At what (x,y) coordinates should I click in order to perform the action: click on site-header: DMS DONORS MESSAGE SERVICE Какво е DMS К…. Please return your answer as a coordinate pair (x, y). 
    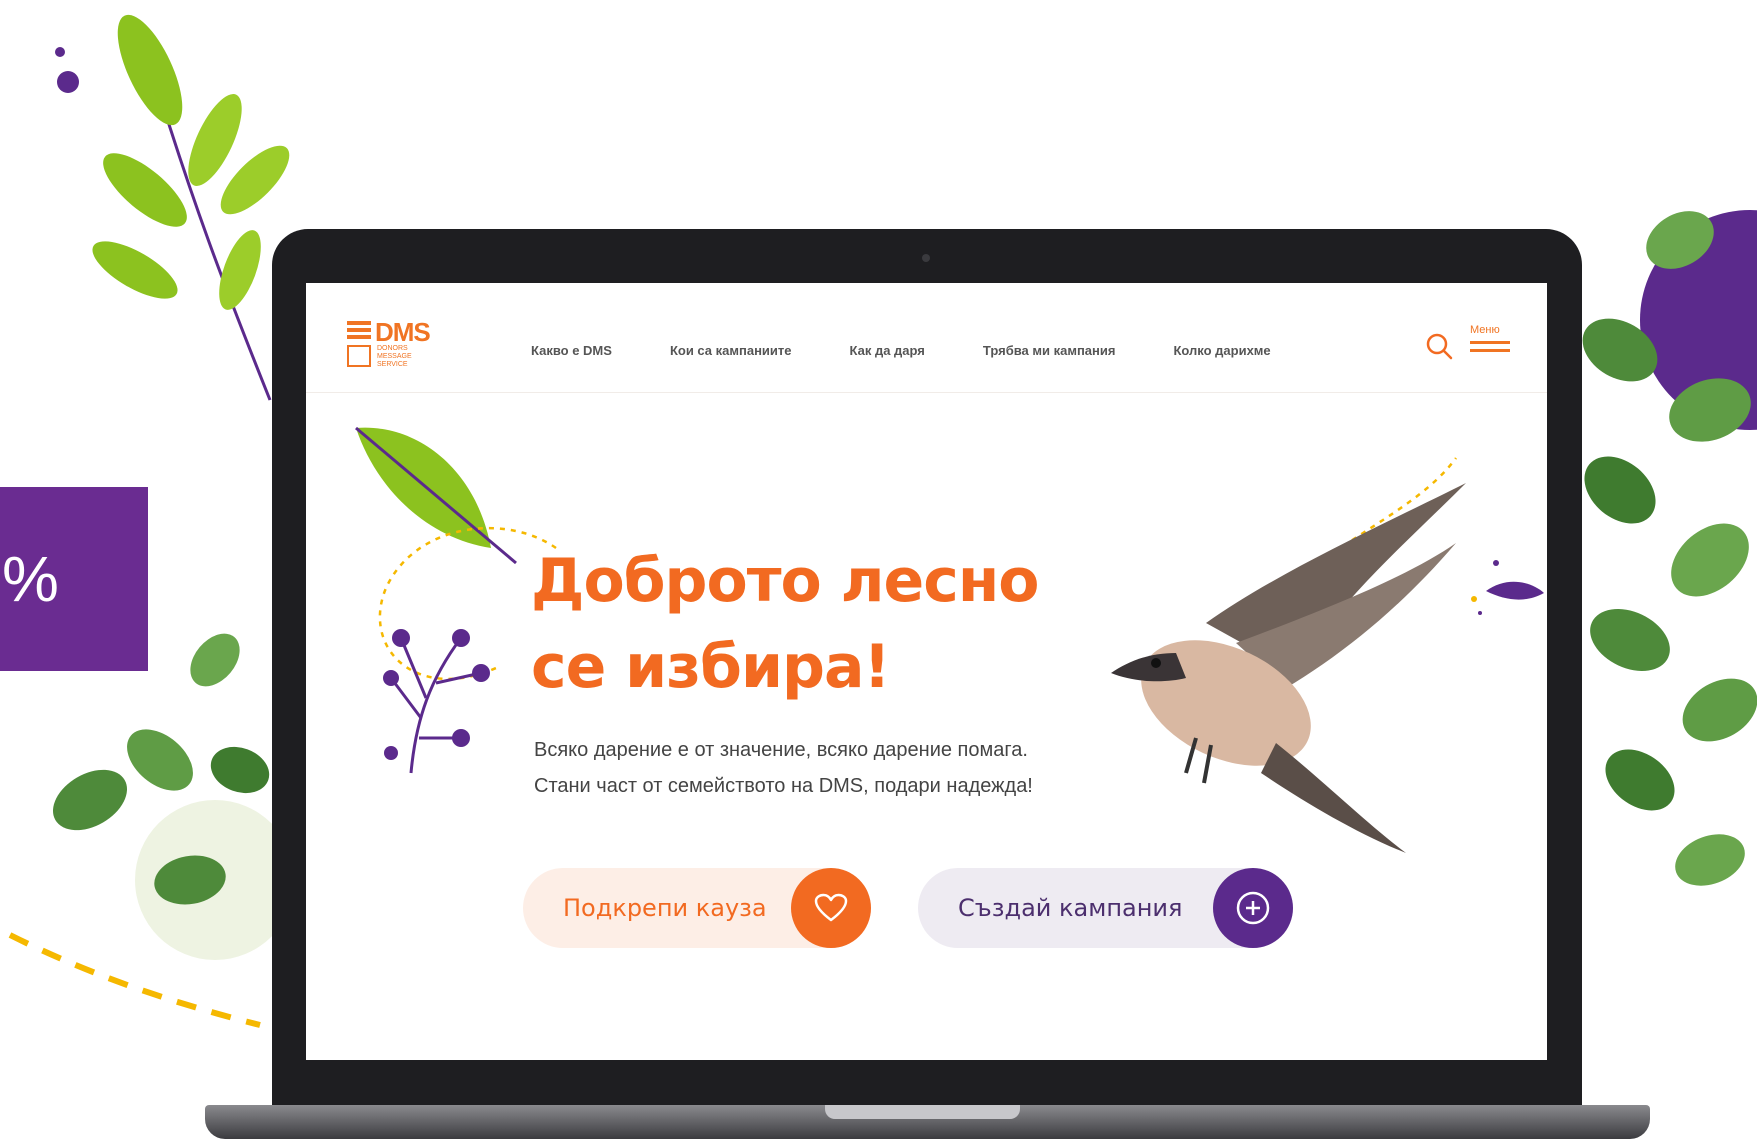
    Looking at the image, I should click on (926, 338).